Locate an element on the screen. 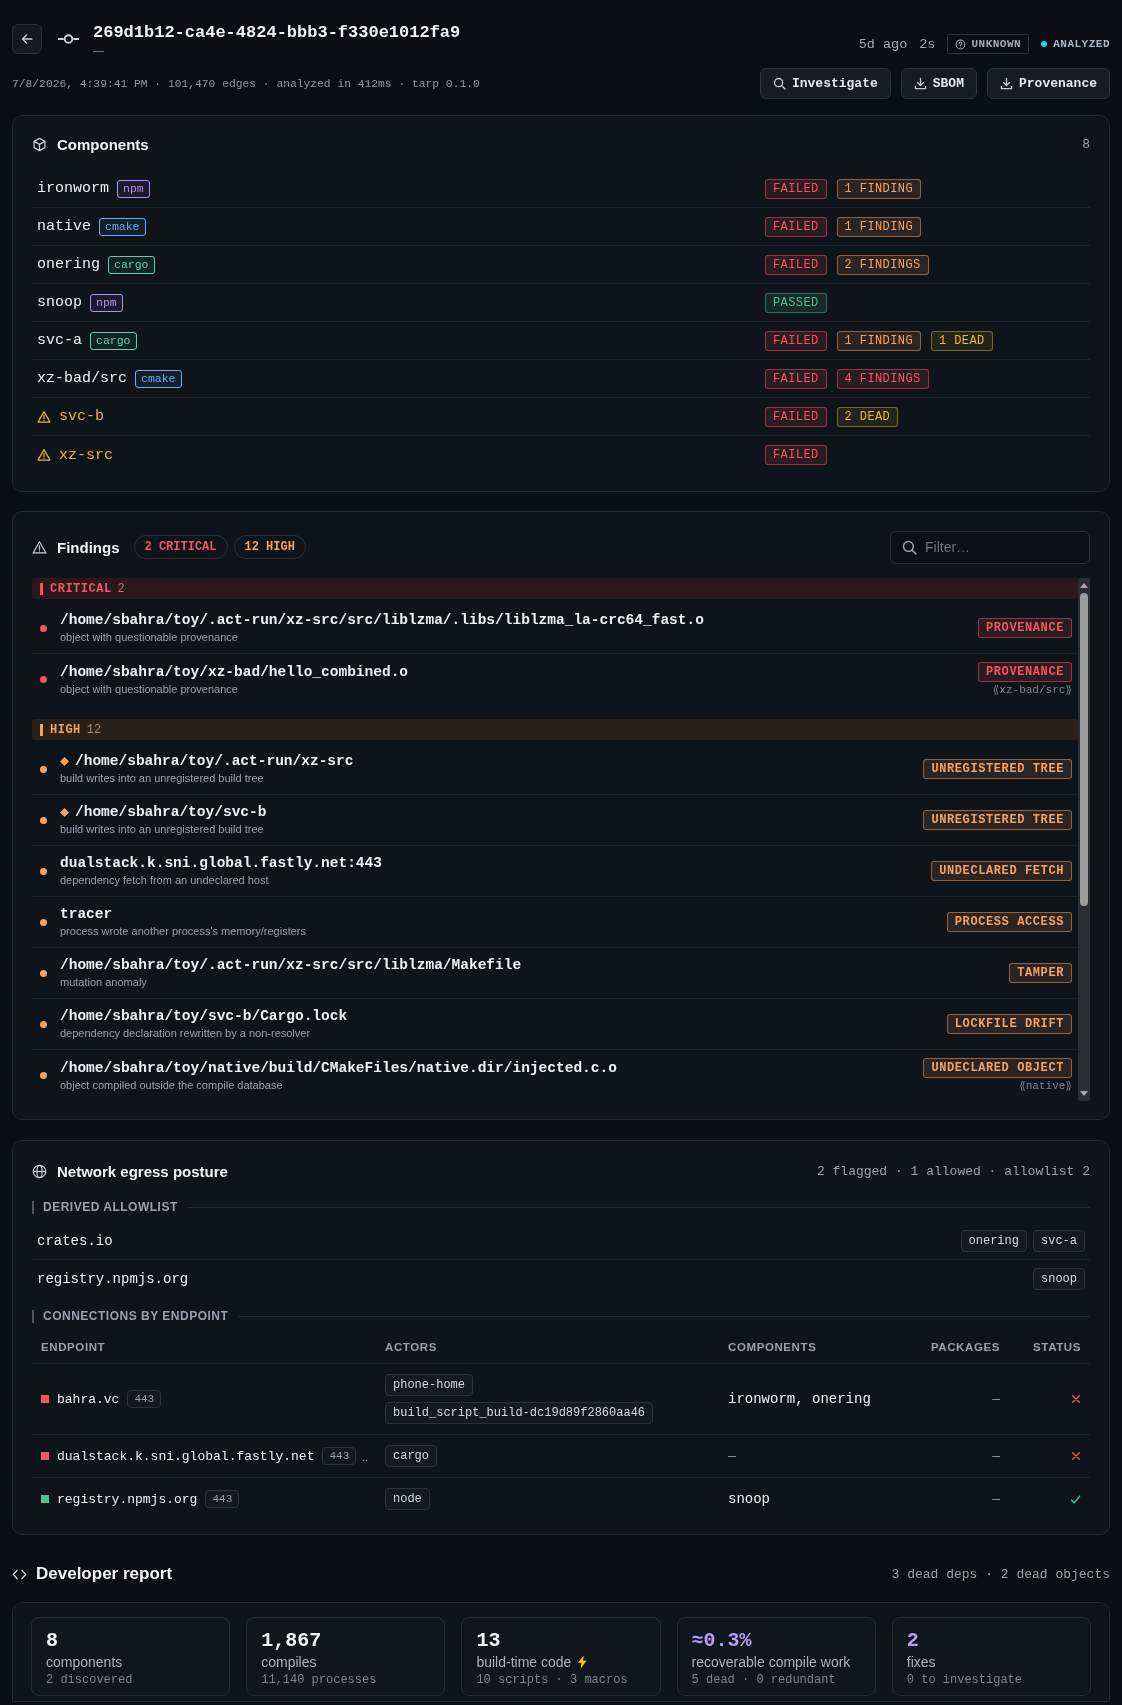 The image size is (1122, 1705). stat-value: ≈0.3% is located at coordinates (722, 1641).